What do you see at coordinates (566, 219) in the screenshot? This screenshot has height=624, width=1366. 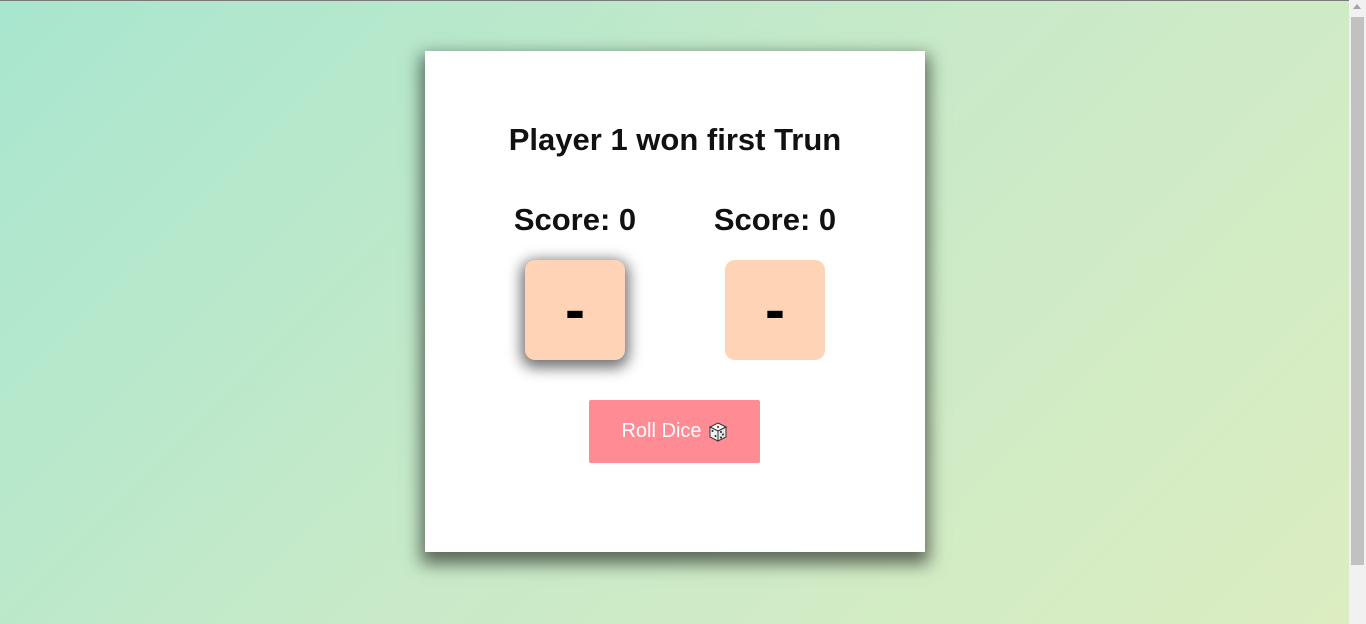 I see `player-1-score-label: Score:` at bounding box center [566, 219].